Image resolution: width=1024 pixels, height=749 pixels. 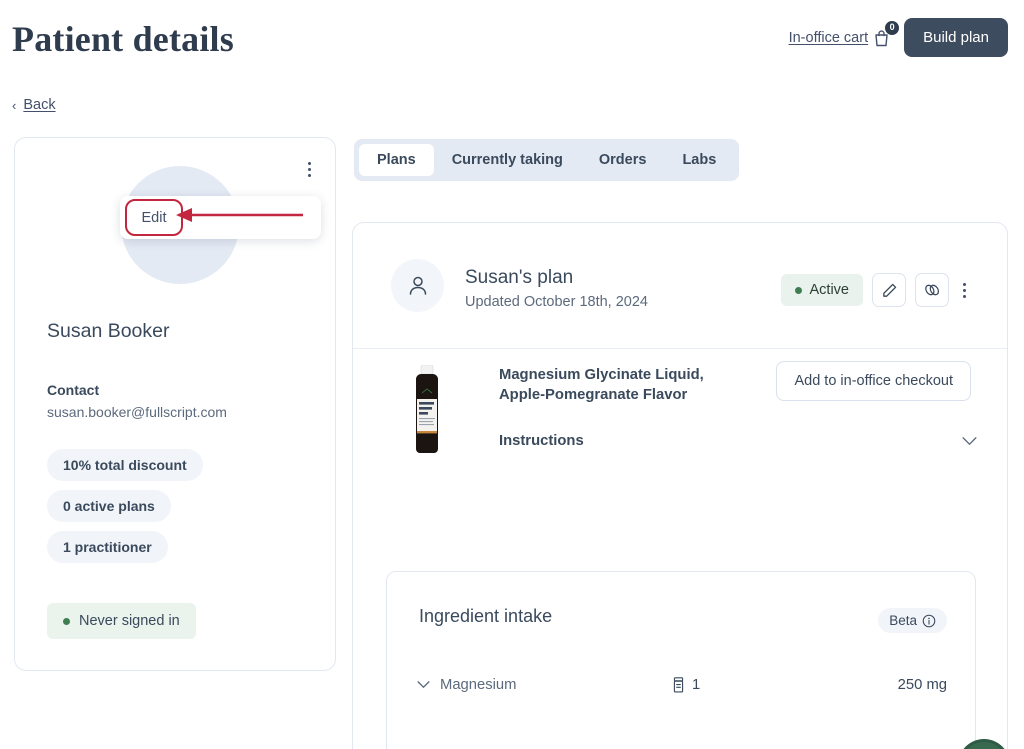 I want to click on ingredient-dose-count: 1, so click(x=785, y=685).